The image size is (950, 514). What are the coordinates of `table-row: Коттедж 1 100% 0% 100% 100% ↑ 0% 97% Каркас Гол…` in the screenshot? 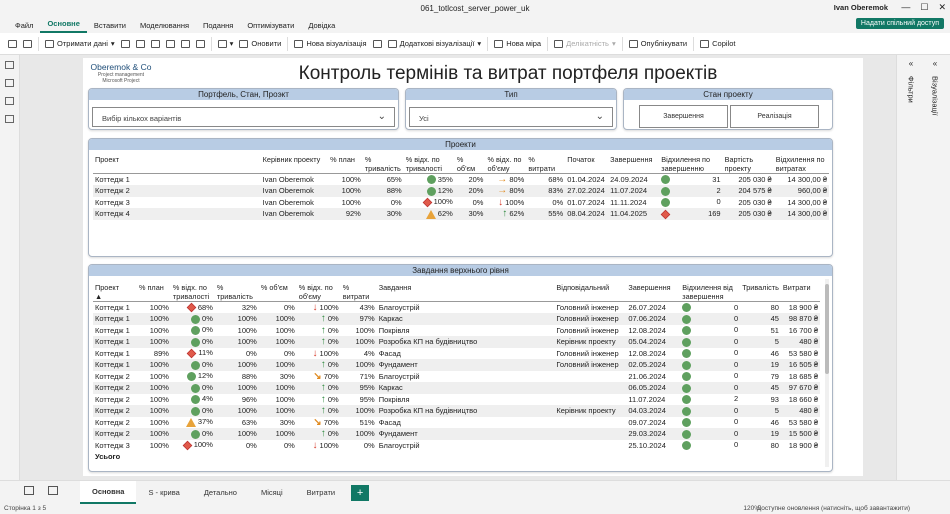 It's located at (456, 319).